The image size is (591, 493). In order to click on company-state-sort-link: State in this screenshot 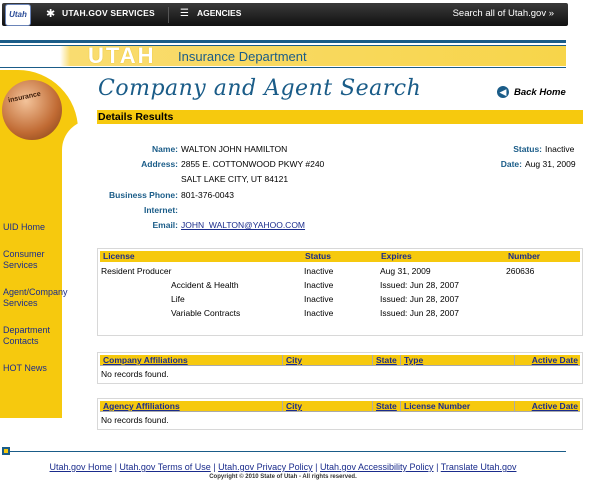, I will do `click(386, 360)`.